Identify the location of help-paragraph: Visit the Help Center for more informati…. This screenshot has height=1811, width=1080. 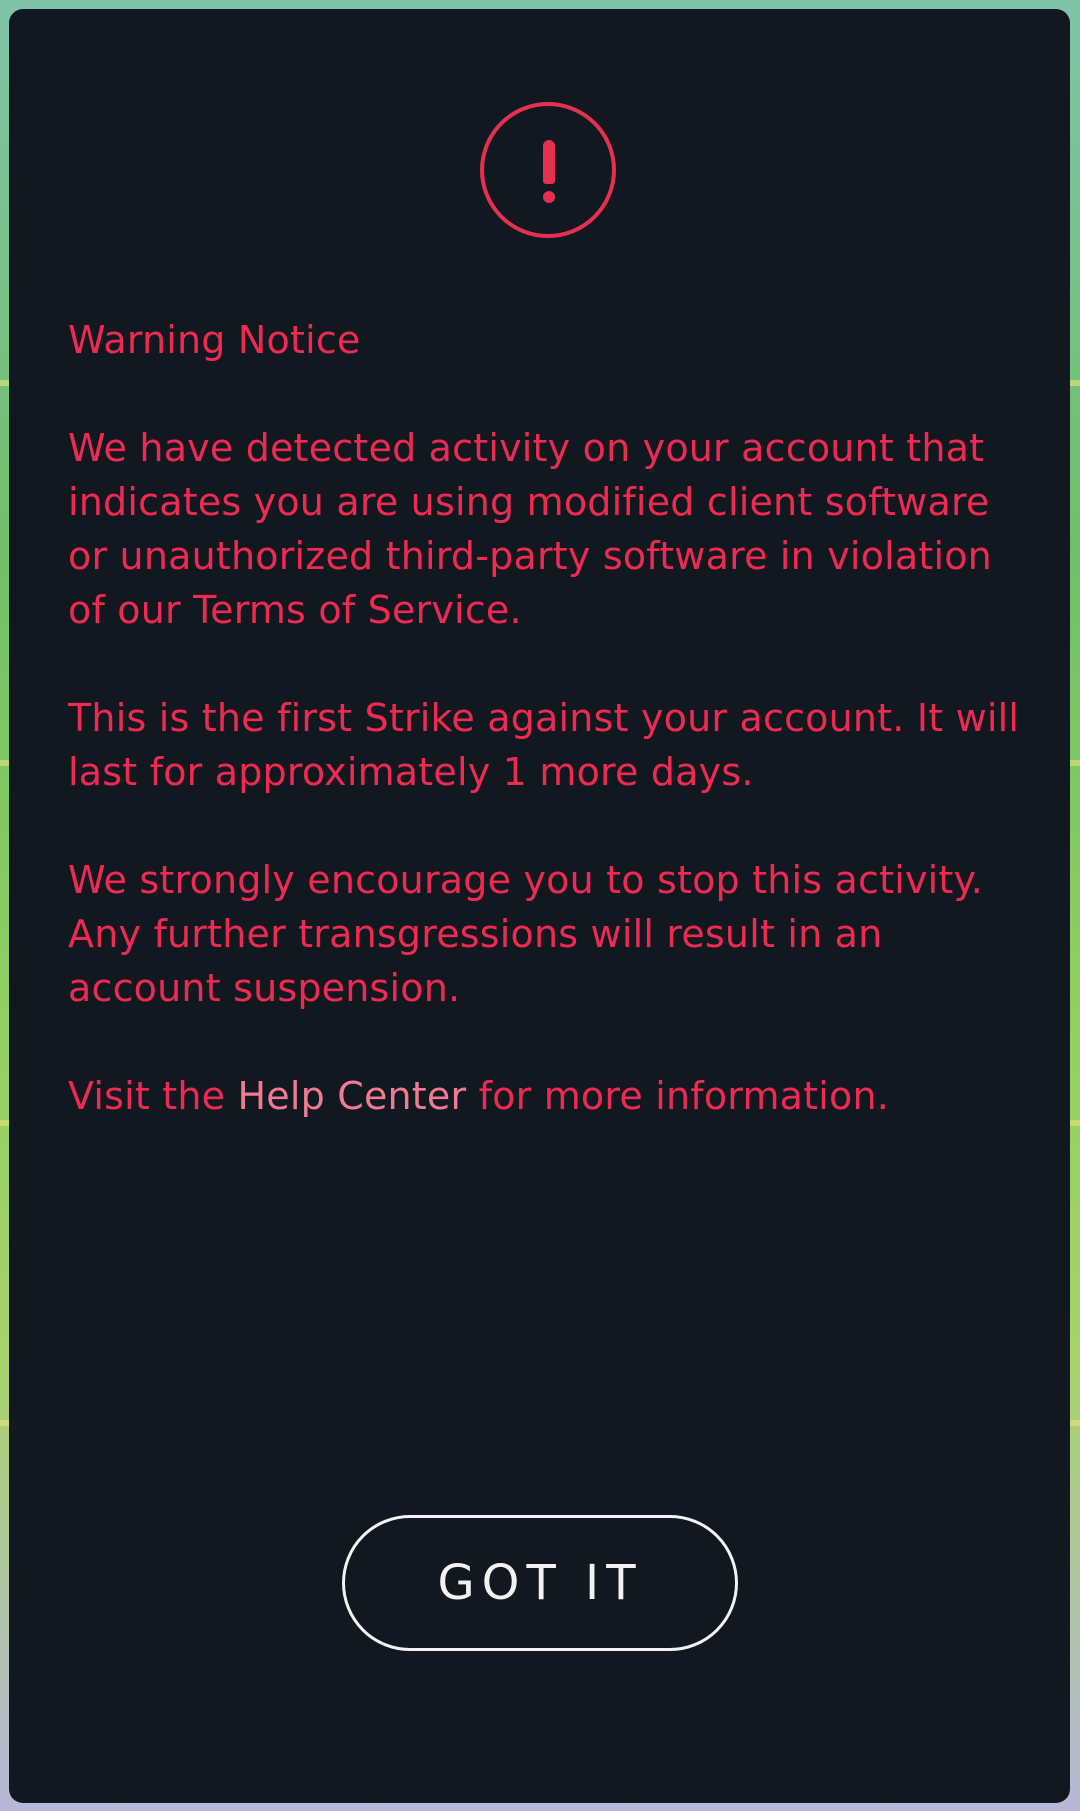
(548, 1096).